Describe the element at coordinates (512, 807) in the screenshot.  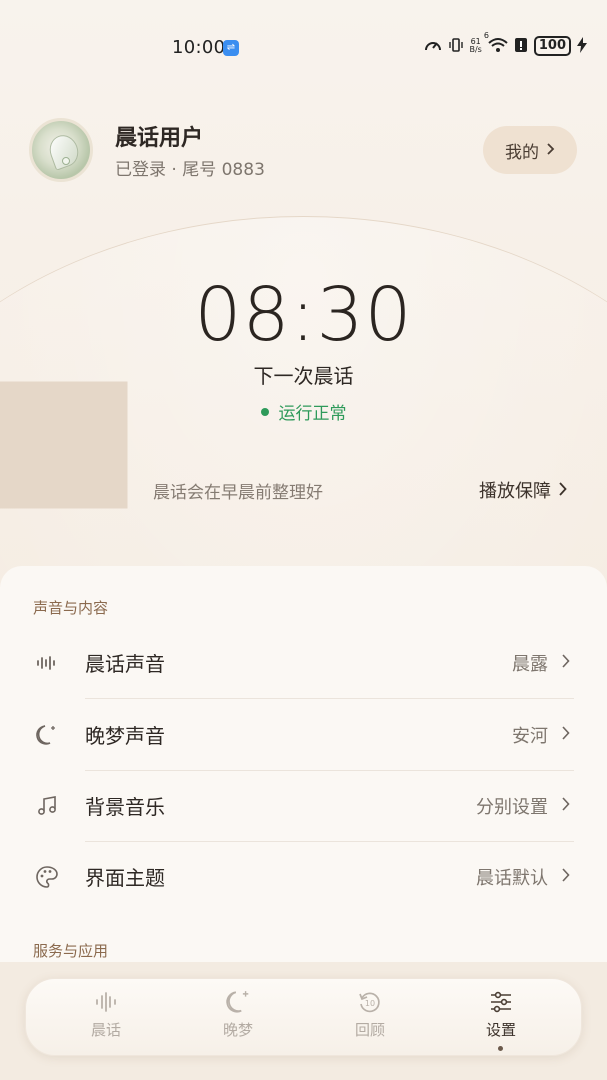
I see `row-value: 分别设置` at that location.